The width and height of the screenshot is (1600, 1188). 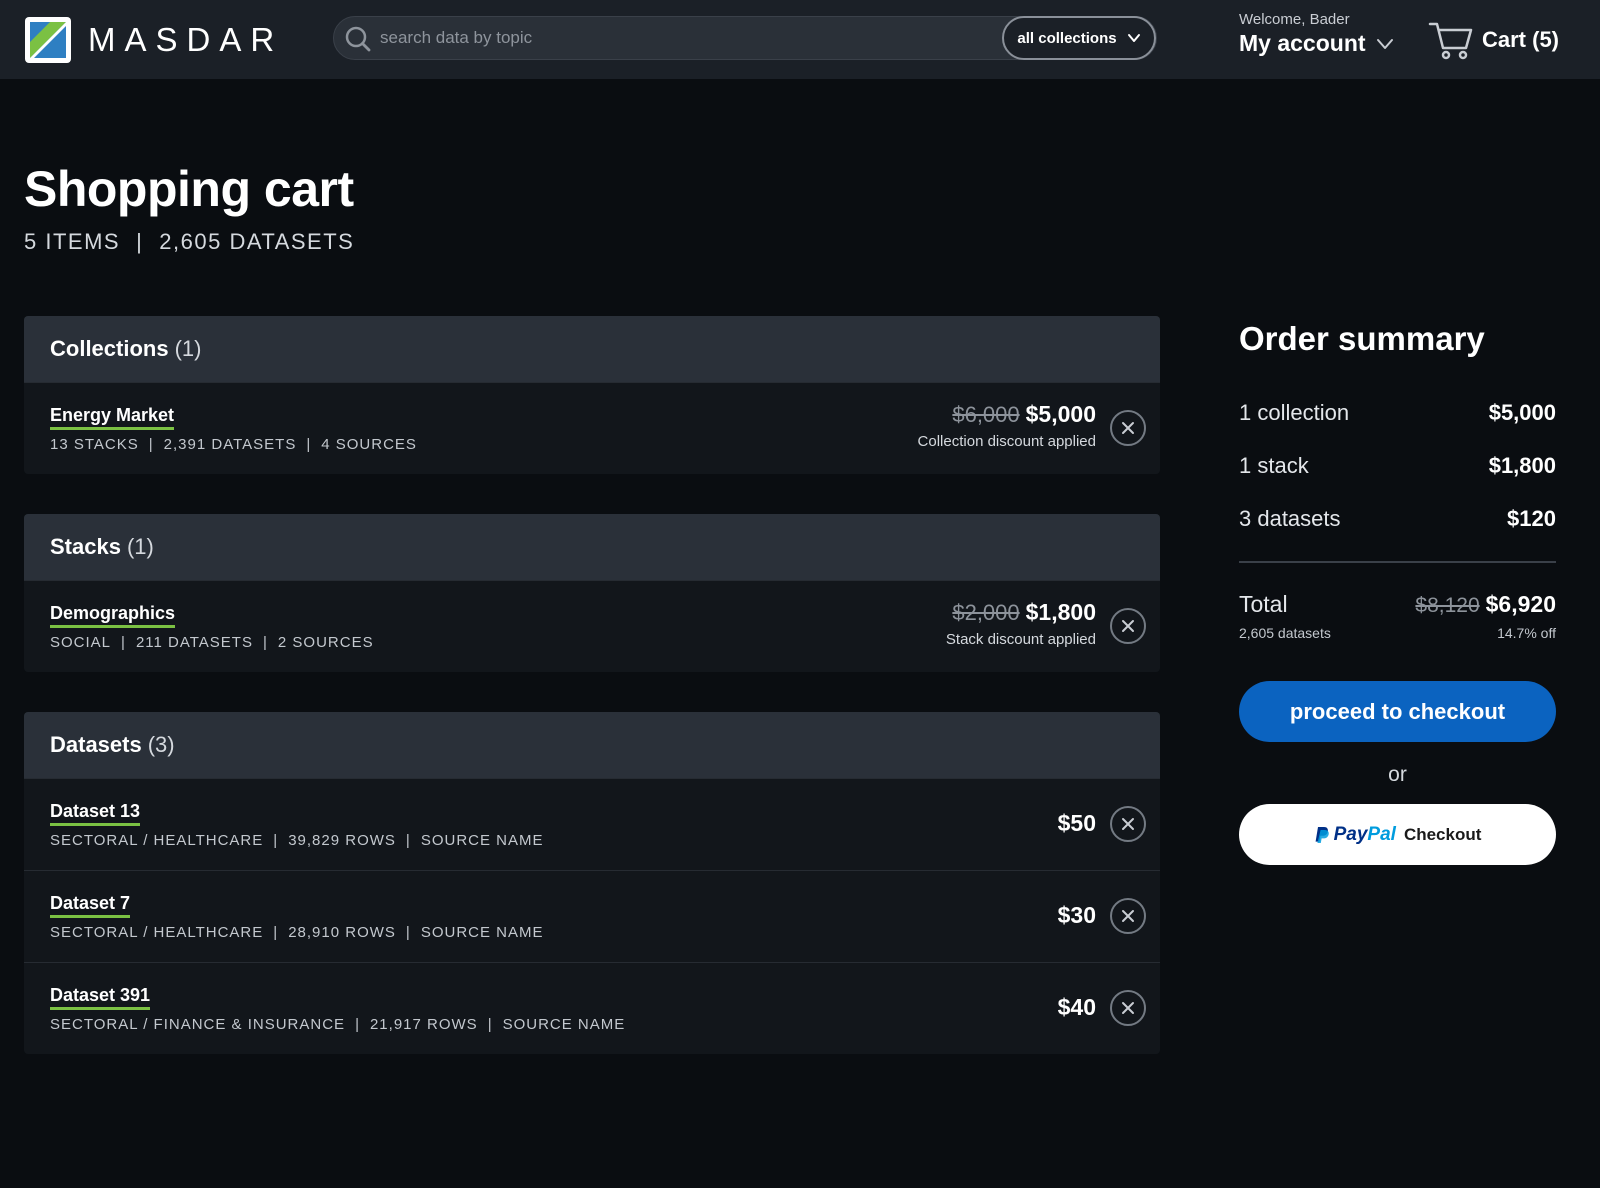 I want to click on welcome-text: Welcome, Bader, so click(x=1294, y=19).